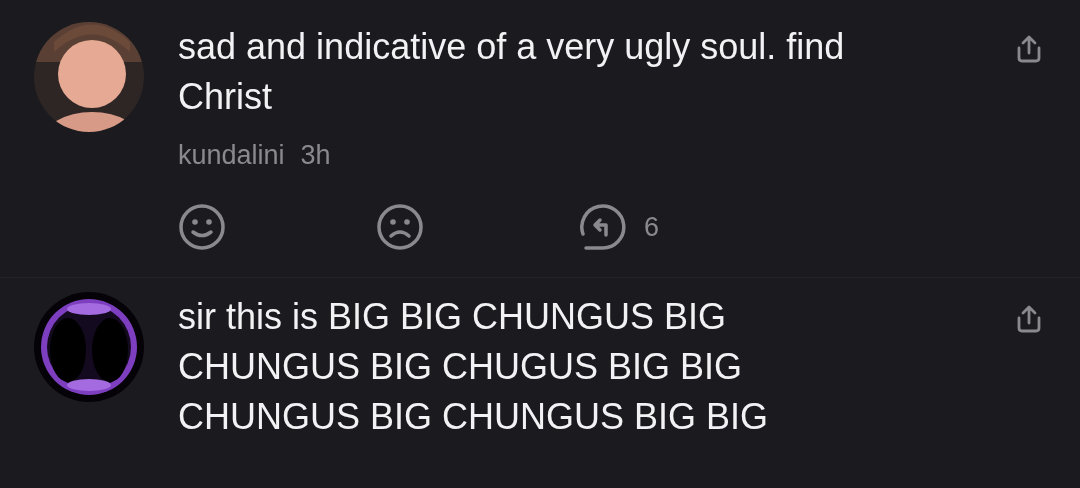 The image size is (1080, 488). Describe the element at coordinates (602, 227) in the screenshot. I see `reply-icon` at that location.